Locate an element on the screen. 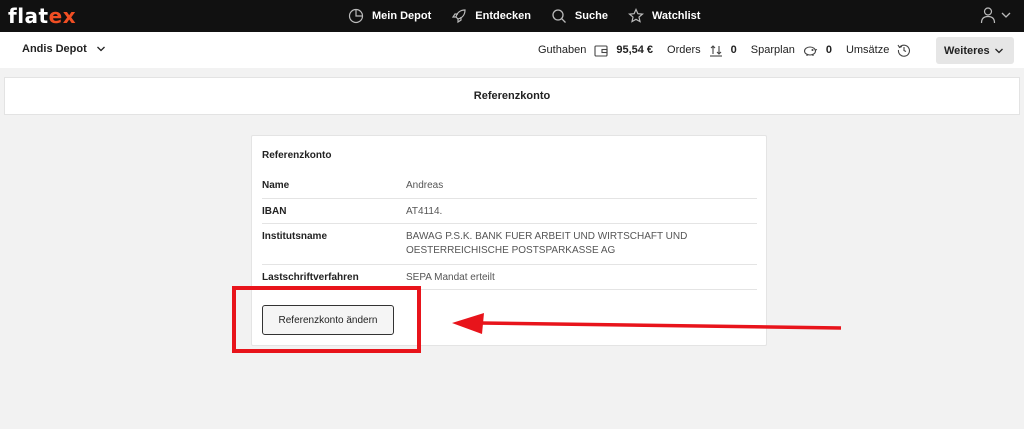 This screenshot has height=429, width=1024. nav-suche: Suche is located at coordinates (579, 16).